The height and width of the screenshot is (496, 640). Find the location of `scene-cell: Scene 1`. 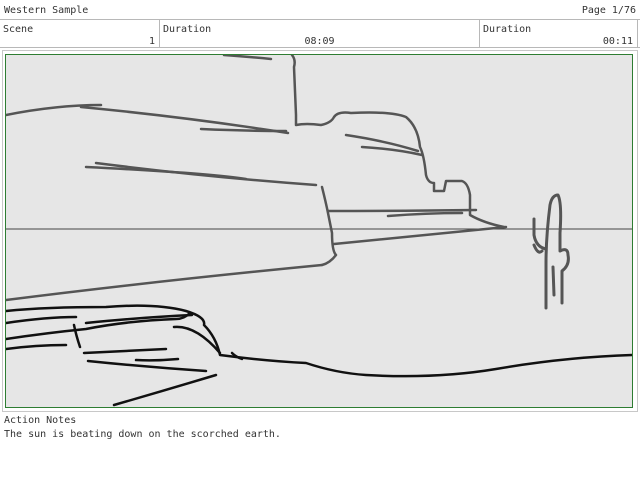

scene-cell: Scene 1 is located at coordinates (80, 34).